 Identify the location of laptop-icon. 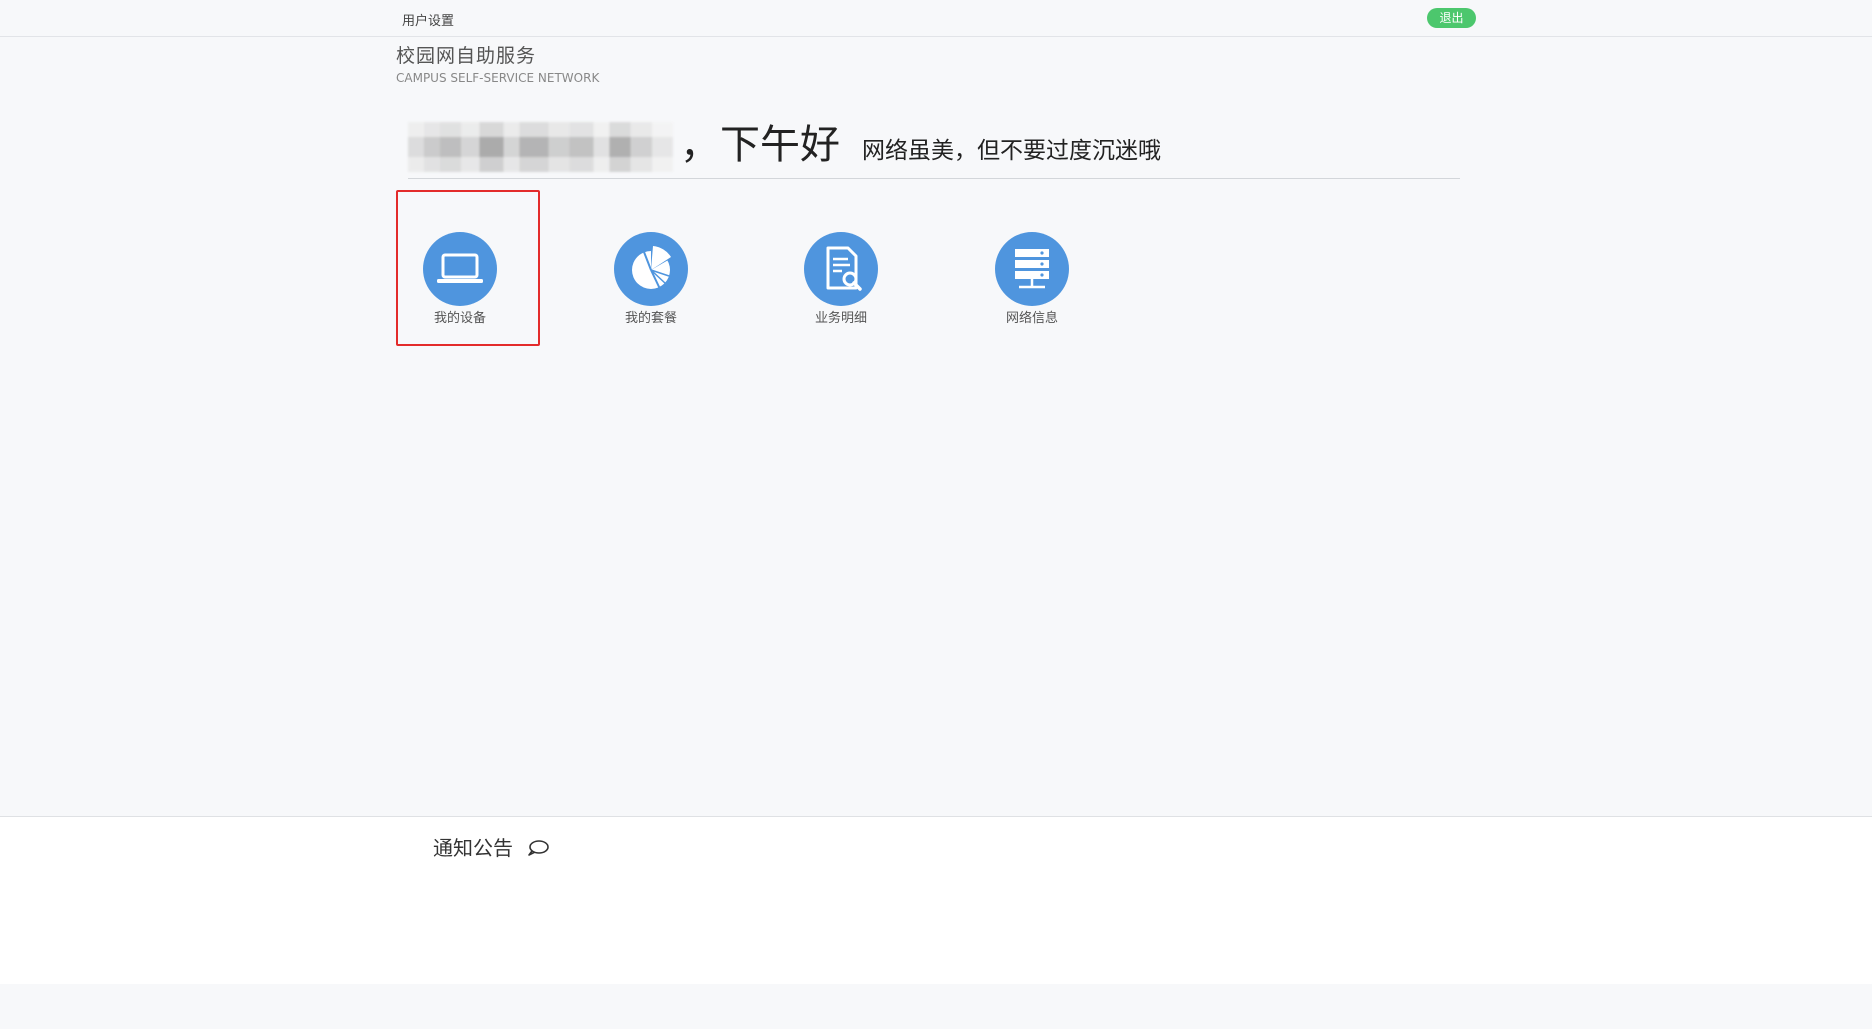
(460, 269).